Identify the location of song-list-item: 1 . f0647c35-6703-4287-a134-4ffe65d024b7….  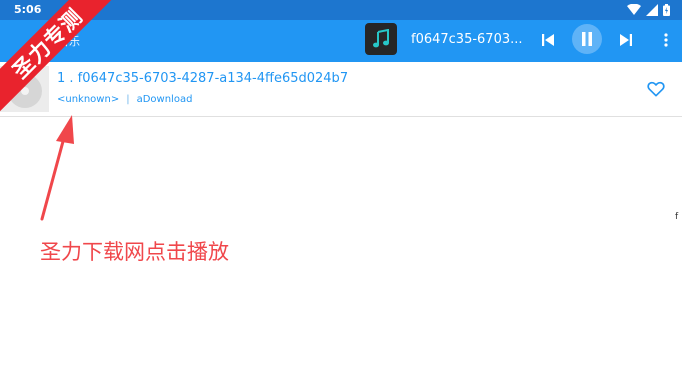
(341, 89).